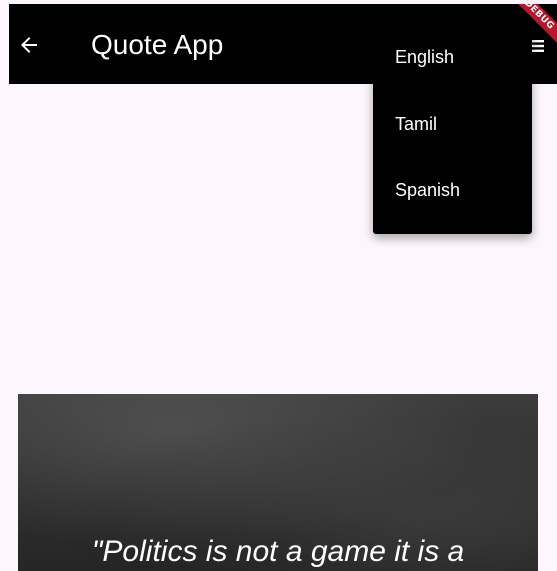 The width and height of the screenshot is (557, 571). What do you see at coordinates (278, 551) in the screenshot?
I see `quote-text: "Politics is not a game it is a` at bounding box center [278, 551].